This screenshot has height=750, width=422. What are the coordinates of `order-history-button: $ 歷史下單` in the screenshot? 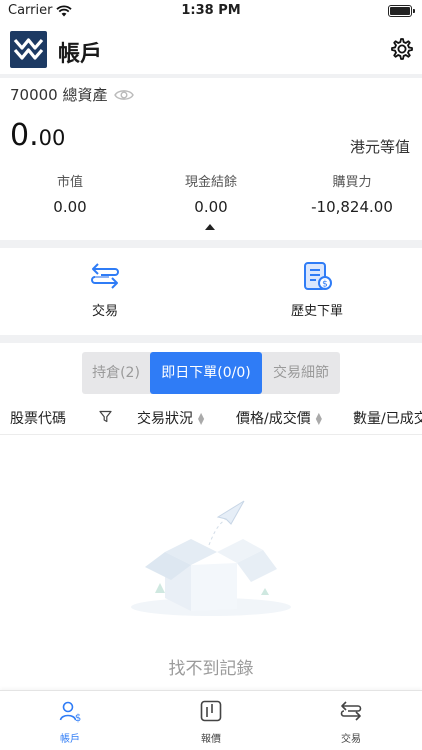 It's located at (317, 289).